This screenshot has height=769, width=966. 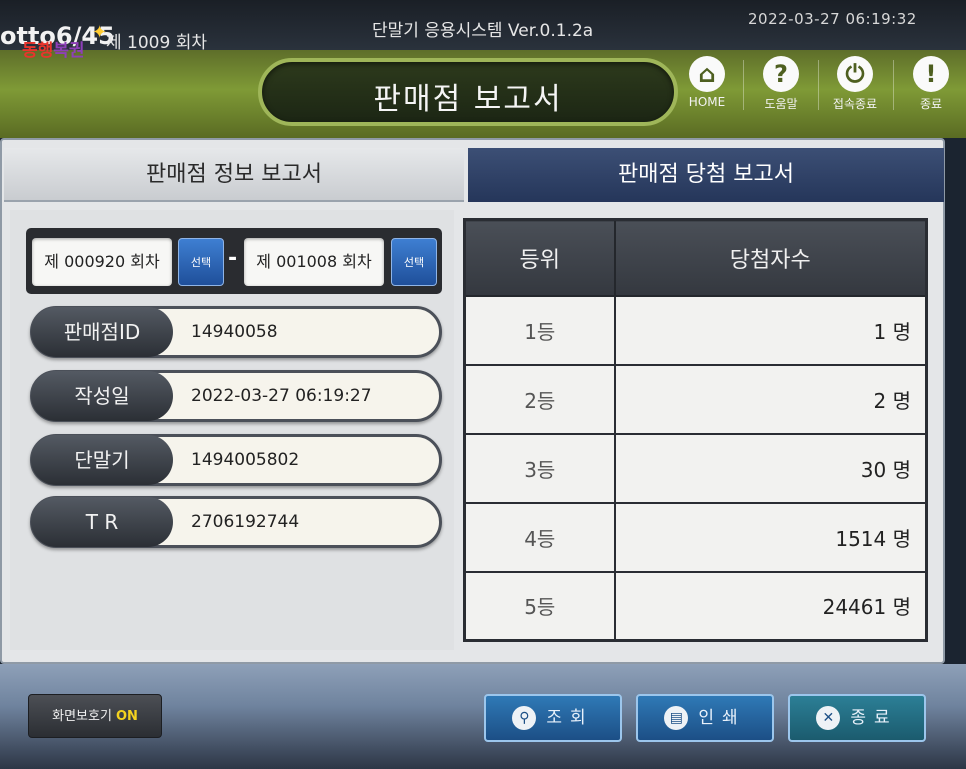 I want to click on store-id-row: 판매점ID 14940058, so click(x=236, y=332).